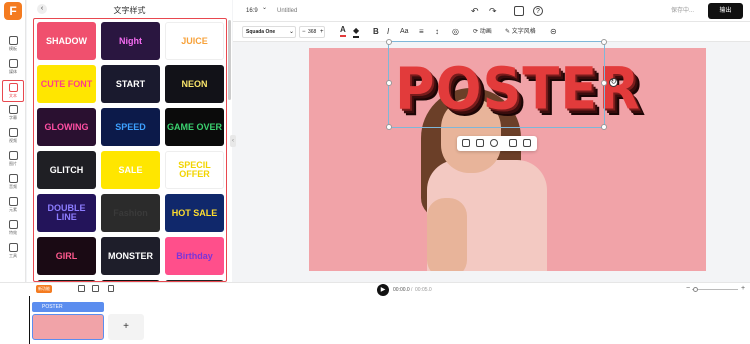 This screenshot has width=750, height=344. Describe the element at coordinates (437, 32) in the screenshot. I see `spacing-icon: ↕` at that location.